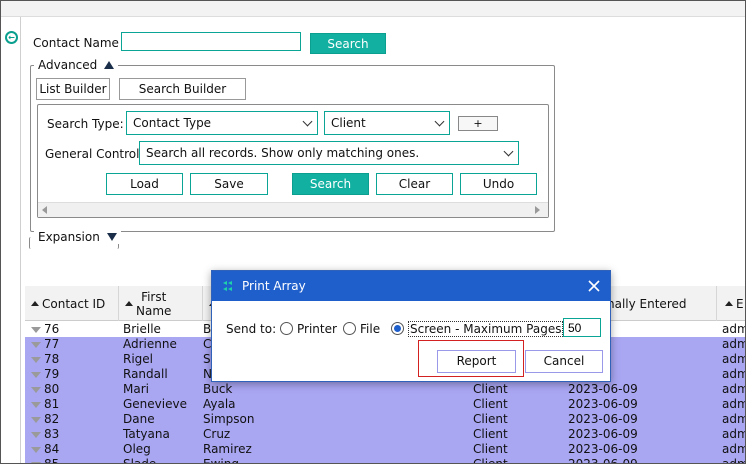  I want to click on table-row: 84 Oleg Ramirez Client 2023-06-09 adm, so click(385, 449).